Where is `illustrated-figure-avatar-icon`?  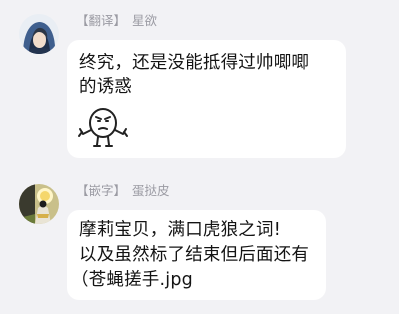 illustrated-figure-avatar-icon is located at coordinates (39, 204).